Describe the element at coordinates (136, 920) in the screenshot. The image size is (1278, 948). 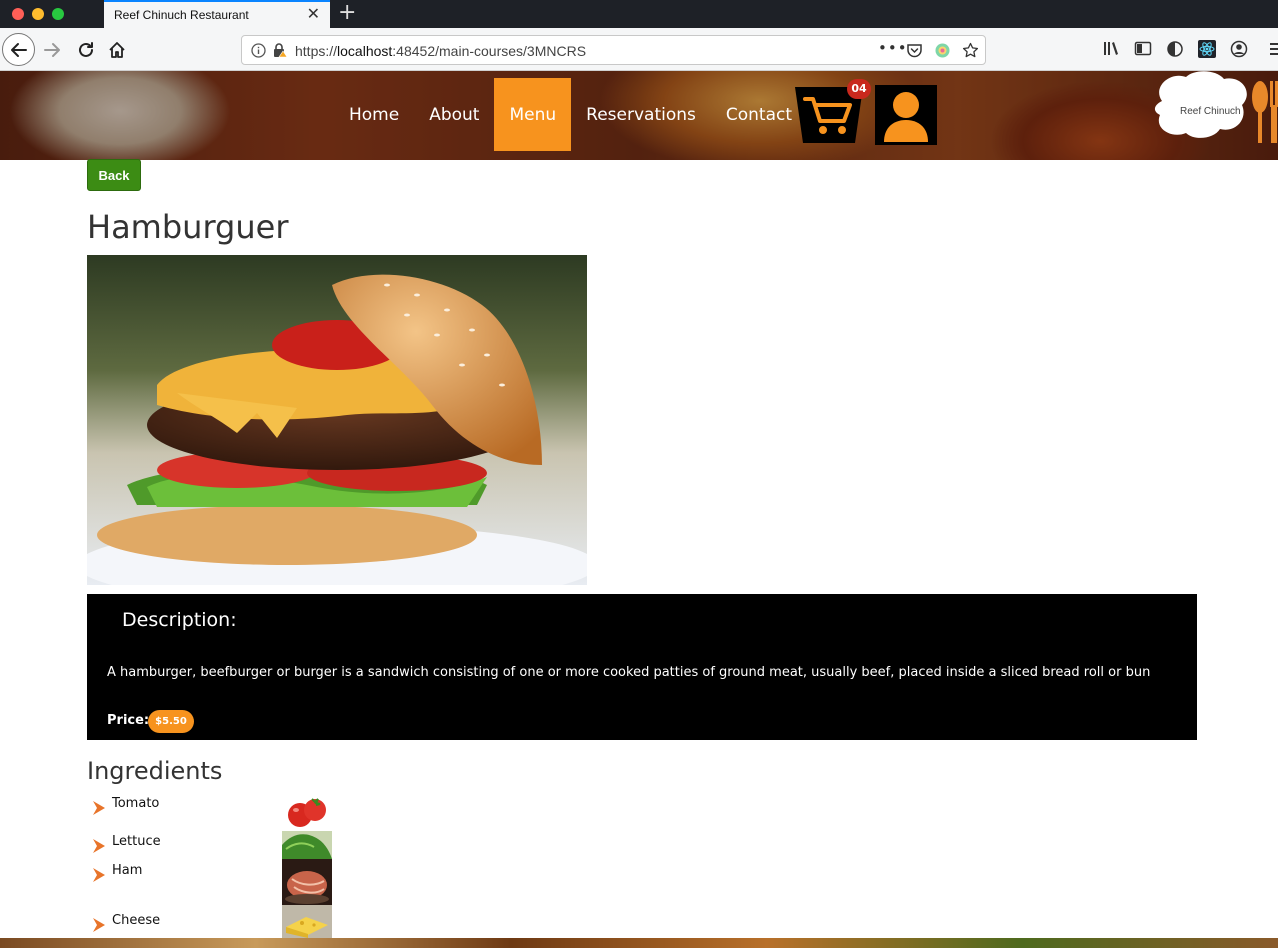
I see `ingredient-name: Cheese` at that location.